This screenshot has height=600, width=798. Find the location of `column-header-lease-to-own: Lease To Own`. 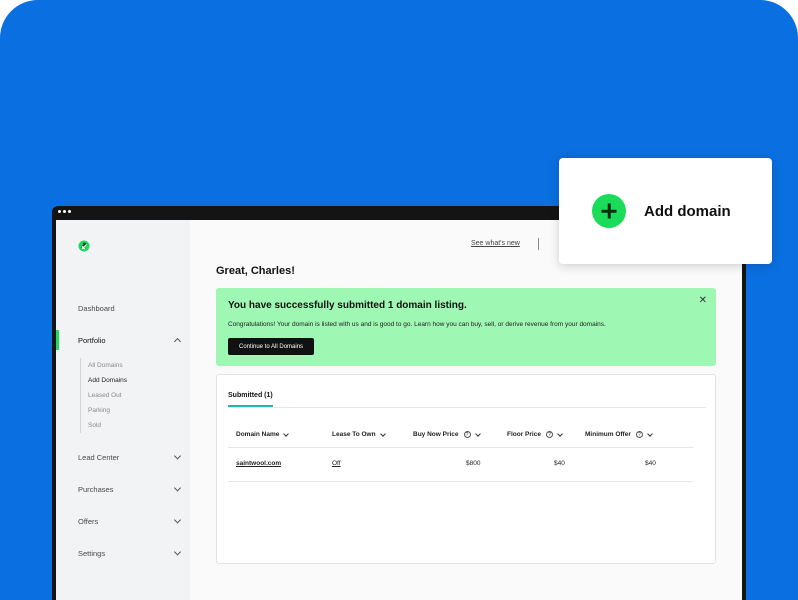

column-header-lease-to-own: Lease To Own is located at coordinates (359, 434).